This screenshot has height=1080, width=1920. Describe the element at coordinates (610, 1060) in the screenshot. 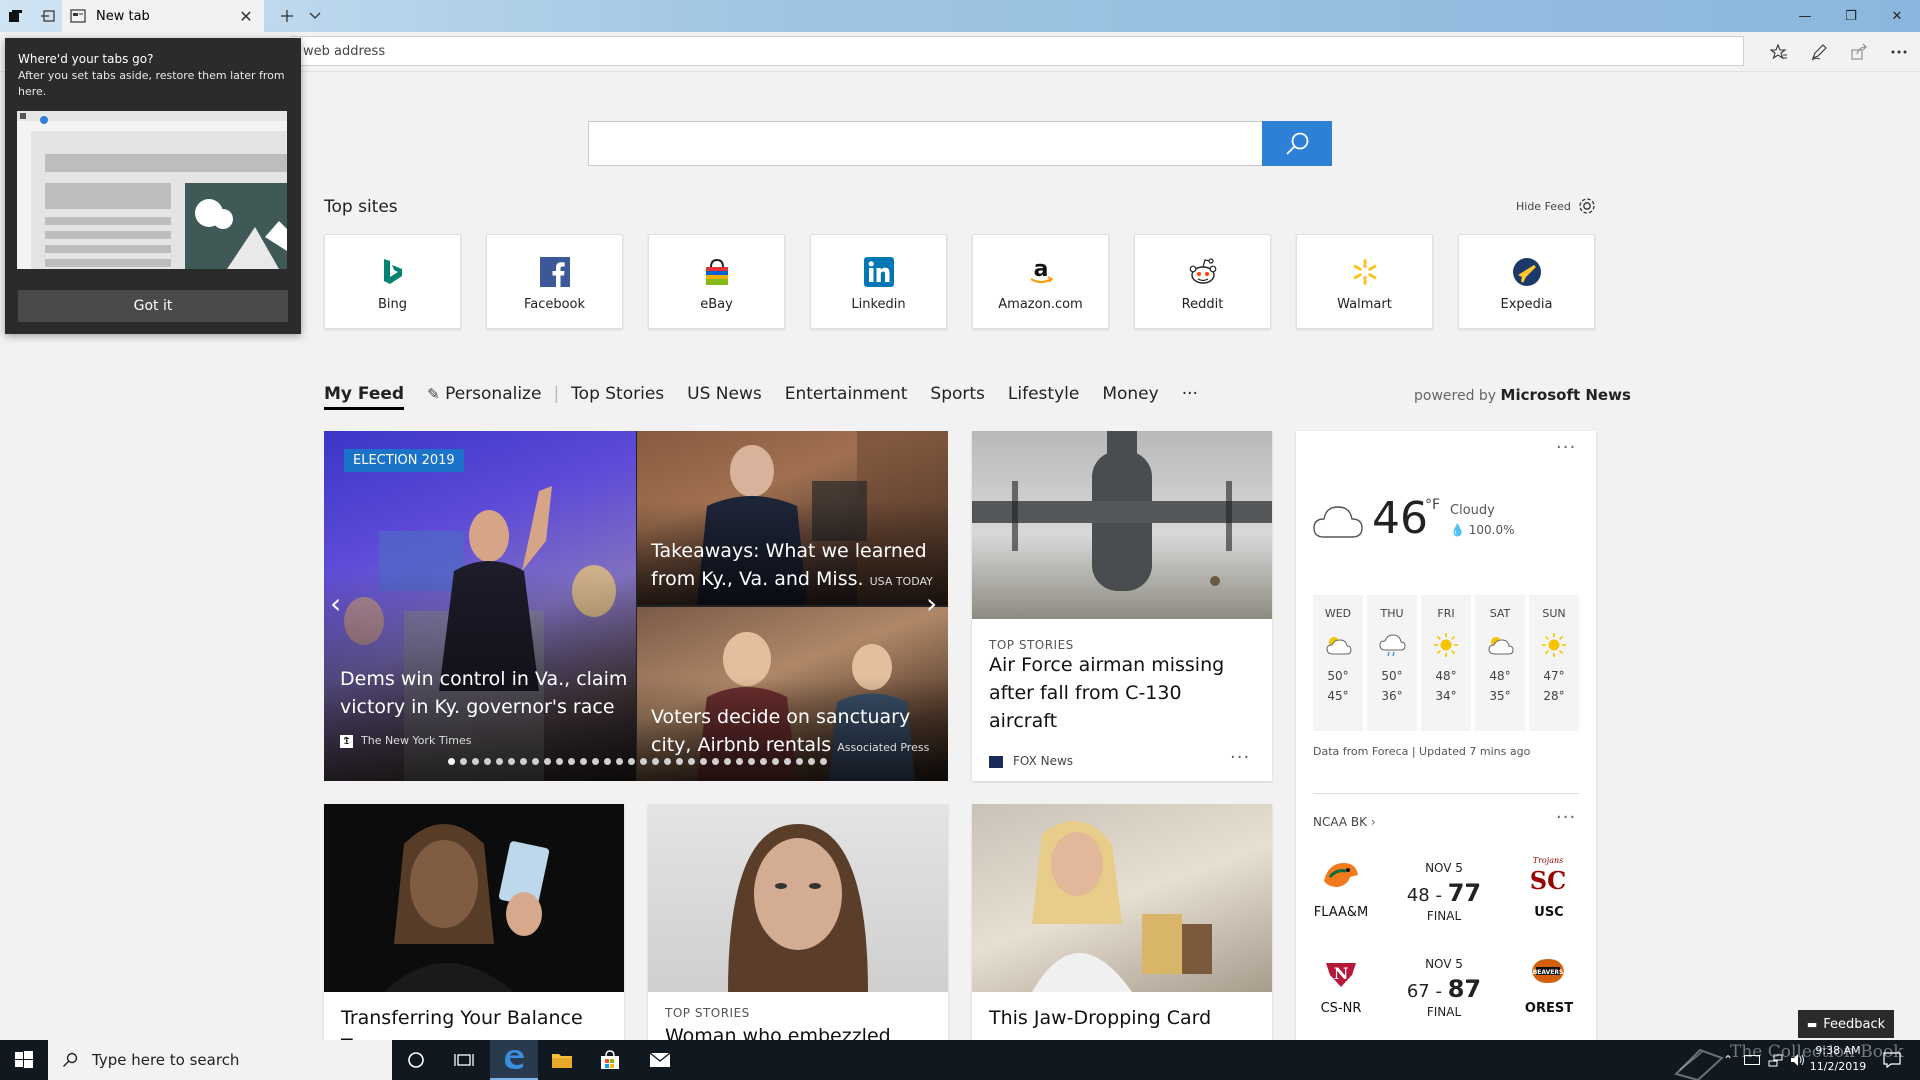

I see `store-icon` at that location.